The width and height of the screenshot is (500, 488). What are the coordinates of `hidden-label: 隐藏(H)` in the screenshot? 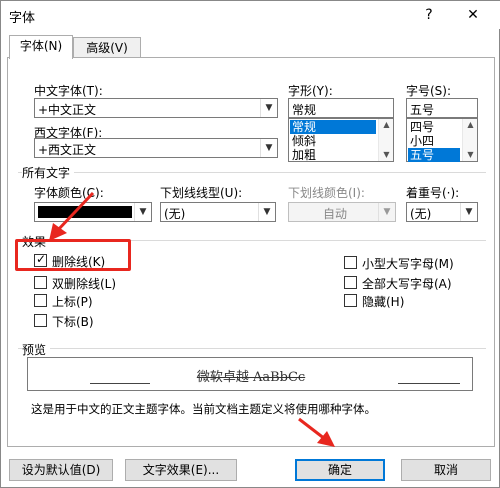 It's located at (383, 301).